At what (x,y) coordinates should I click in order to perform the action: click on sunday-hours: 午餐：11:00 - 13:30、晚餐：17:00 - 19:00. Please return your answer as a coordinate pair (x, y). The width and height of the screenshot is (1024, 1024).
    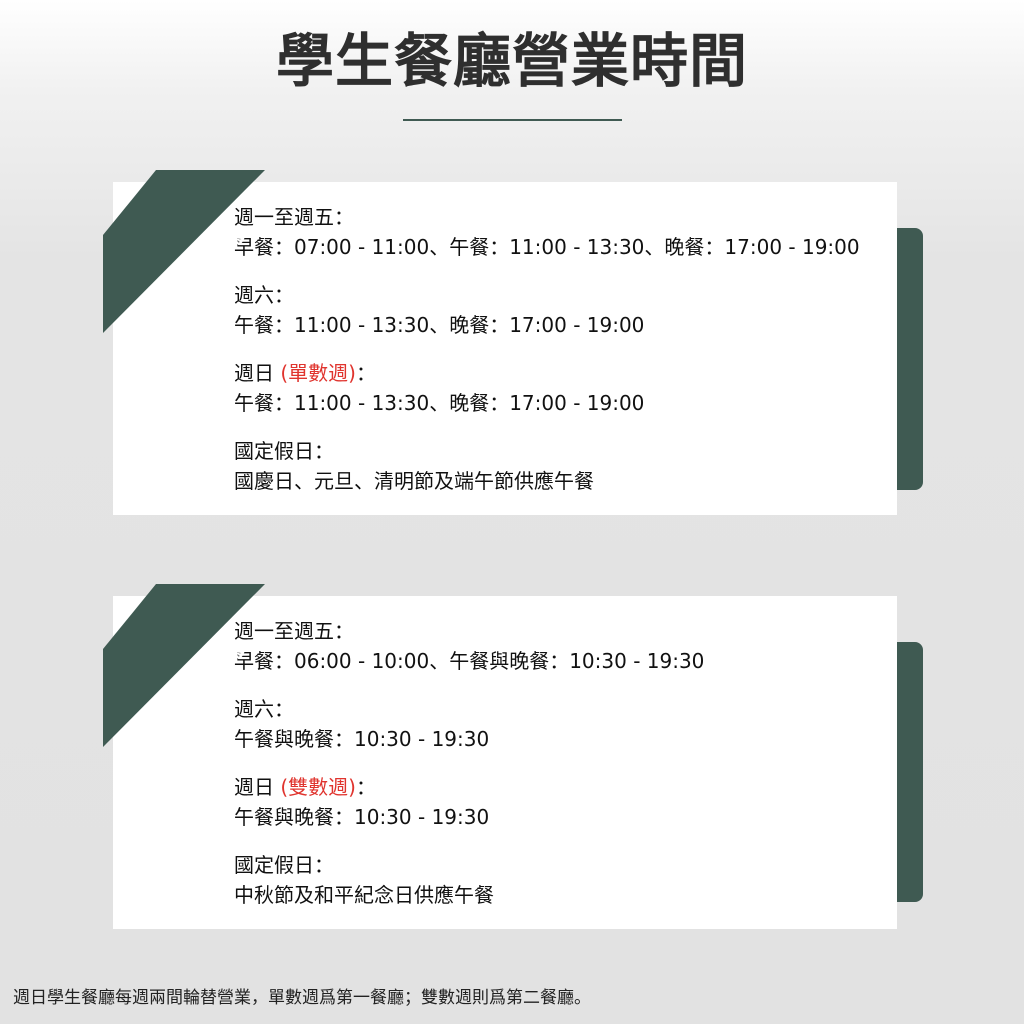
    Looking at the image, I should click on (439, 403).